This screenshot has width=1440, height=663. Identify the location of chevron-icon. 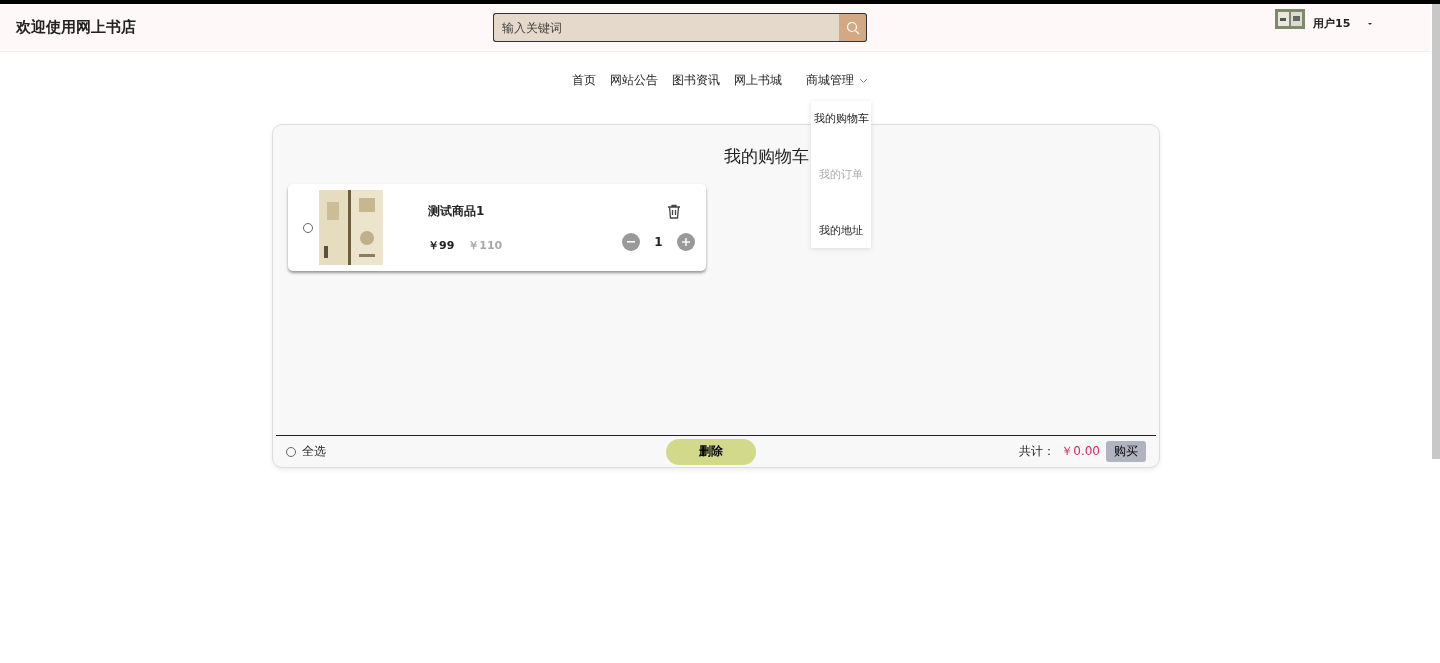
(863, 80).